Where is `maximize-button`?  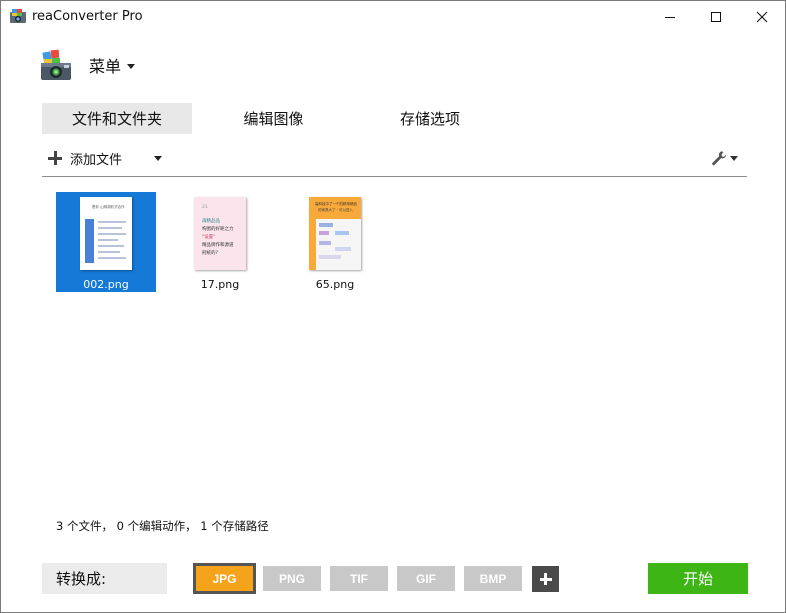
maximize-button is located at coordinates (716, 16).